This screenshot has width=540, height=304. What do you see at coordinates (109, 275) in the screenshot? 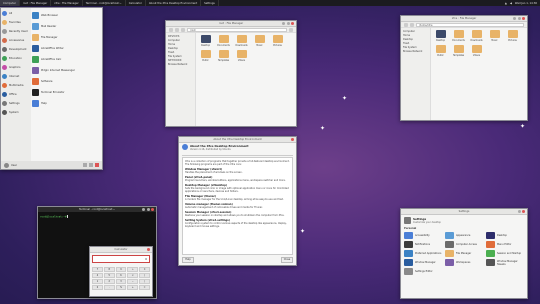
I see `calc-key: 5` at bounding box center [109, 275].